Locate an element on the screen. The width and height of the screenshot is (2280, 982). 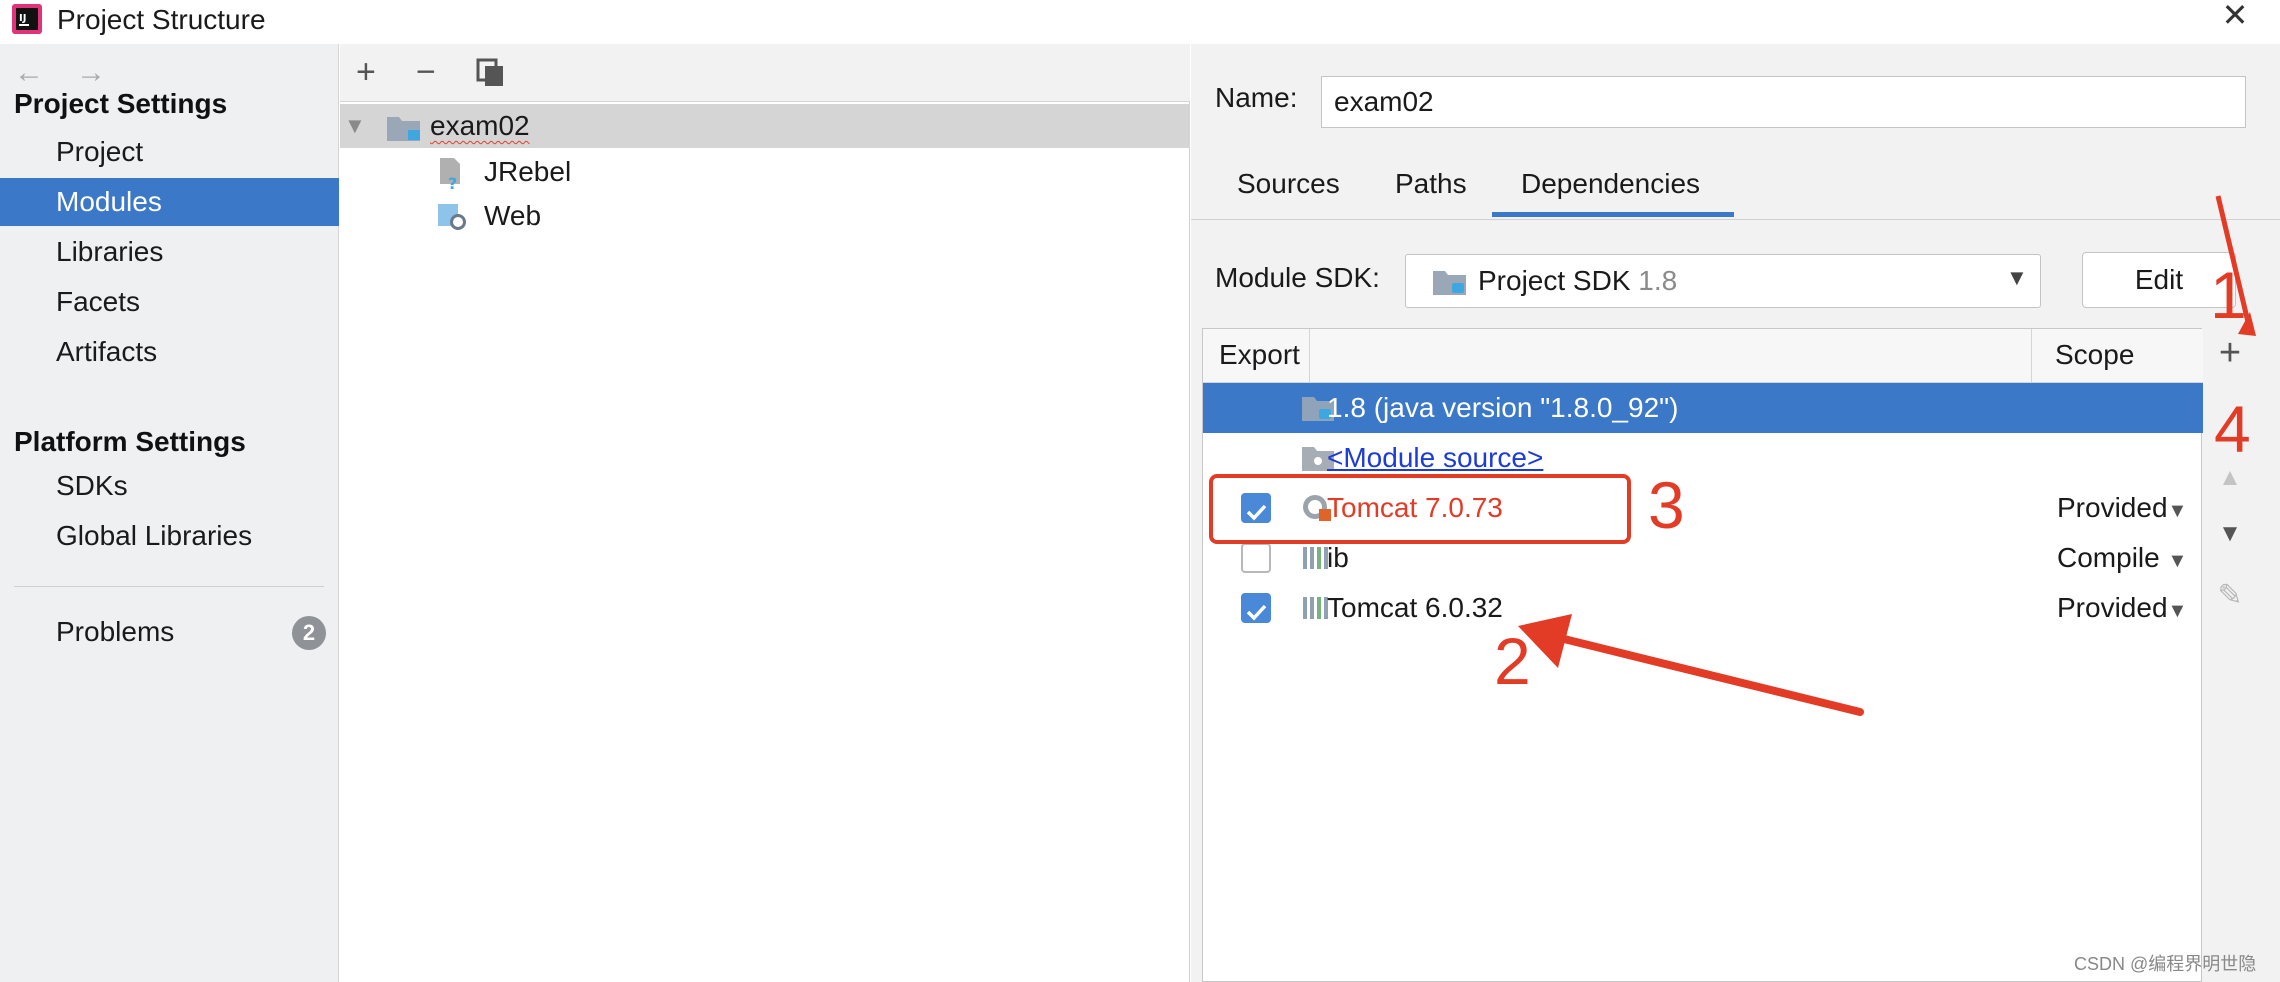
annotation-number-2: 2 is located at coordinates (1512, 661).